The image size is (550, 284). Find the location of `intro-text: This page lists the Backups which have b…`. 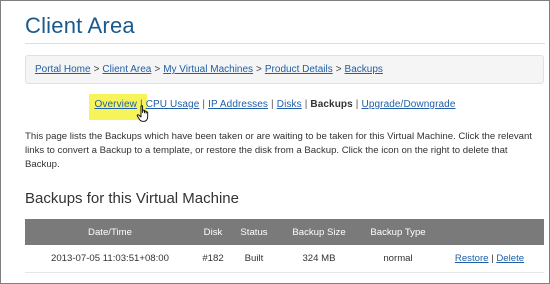

intro-text: This page lists the Backups which have b… is located at coordinates (278, 151).